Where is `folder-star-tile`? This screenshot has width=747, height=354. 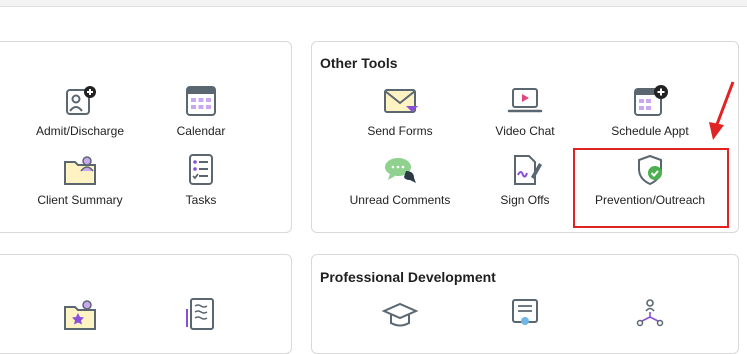 folder-star-tile is located at coordinates (80, 314).